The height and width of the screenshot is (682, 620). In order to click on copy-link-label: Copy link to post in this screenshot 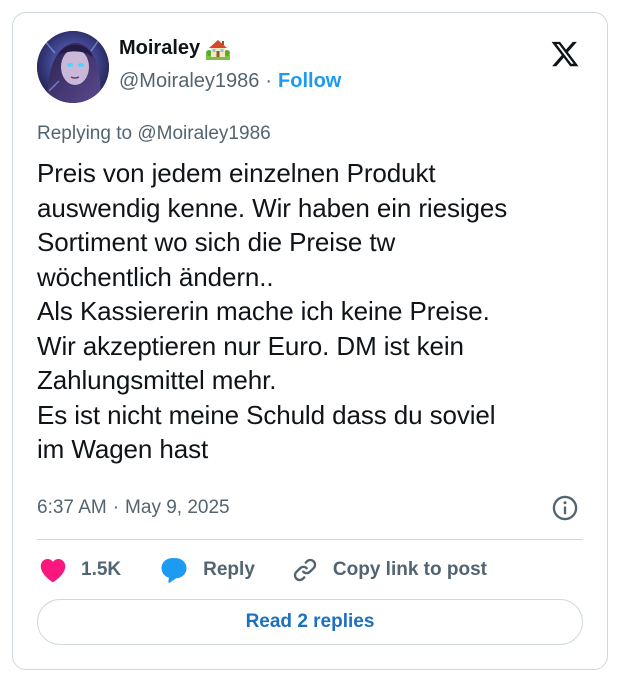, I will do `click(409, 569)`.